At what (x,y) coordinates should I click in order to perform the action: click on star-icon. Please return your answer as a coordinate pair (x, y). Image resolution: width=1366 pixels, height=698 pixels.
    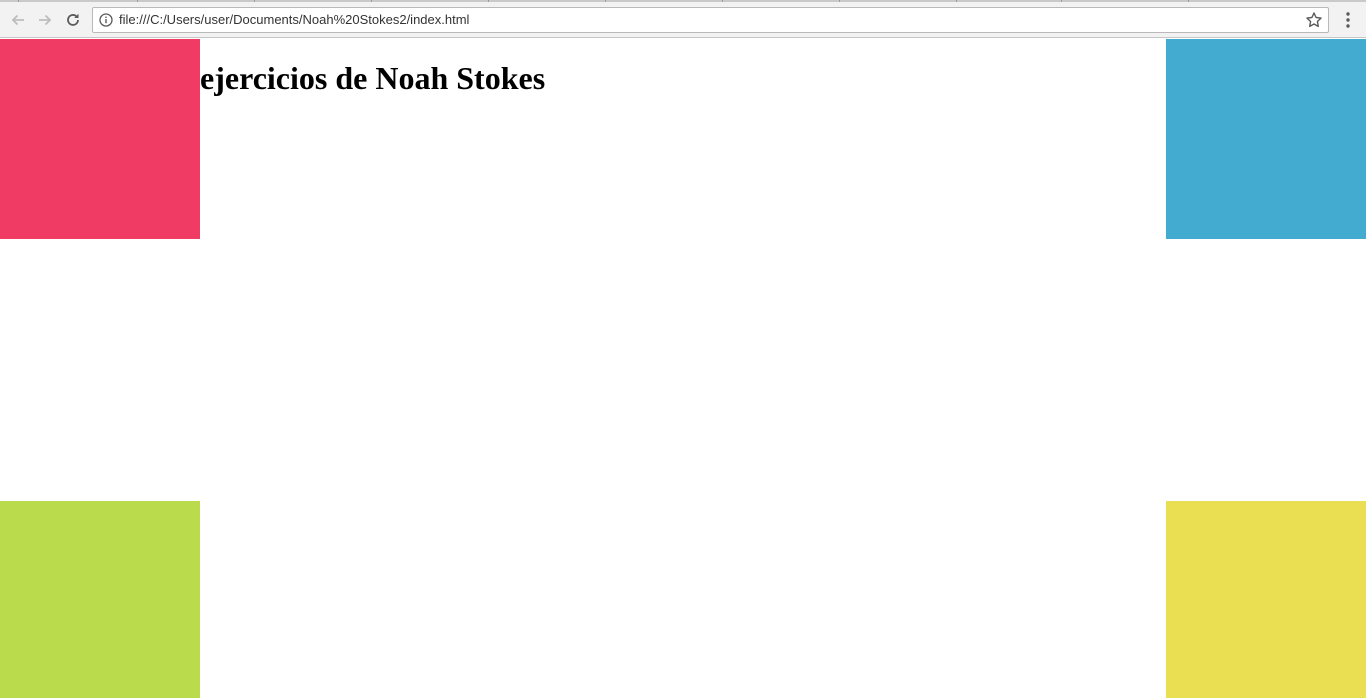
    Looking at the image, I should click on (1314, 20).